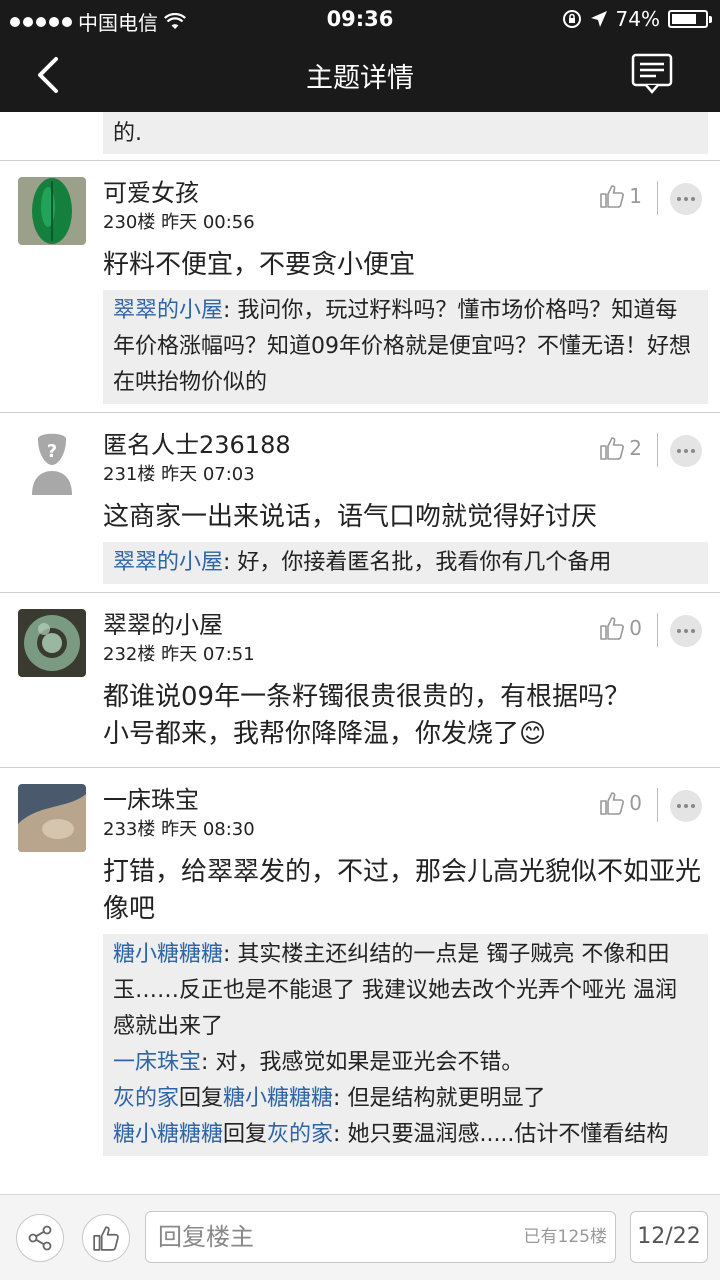 Image resolution: width=720 pixels, height=1280 pixels. I want to click on message-menu-button, so click(652, 74).